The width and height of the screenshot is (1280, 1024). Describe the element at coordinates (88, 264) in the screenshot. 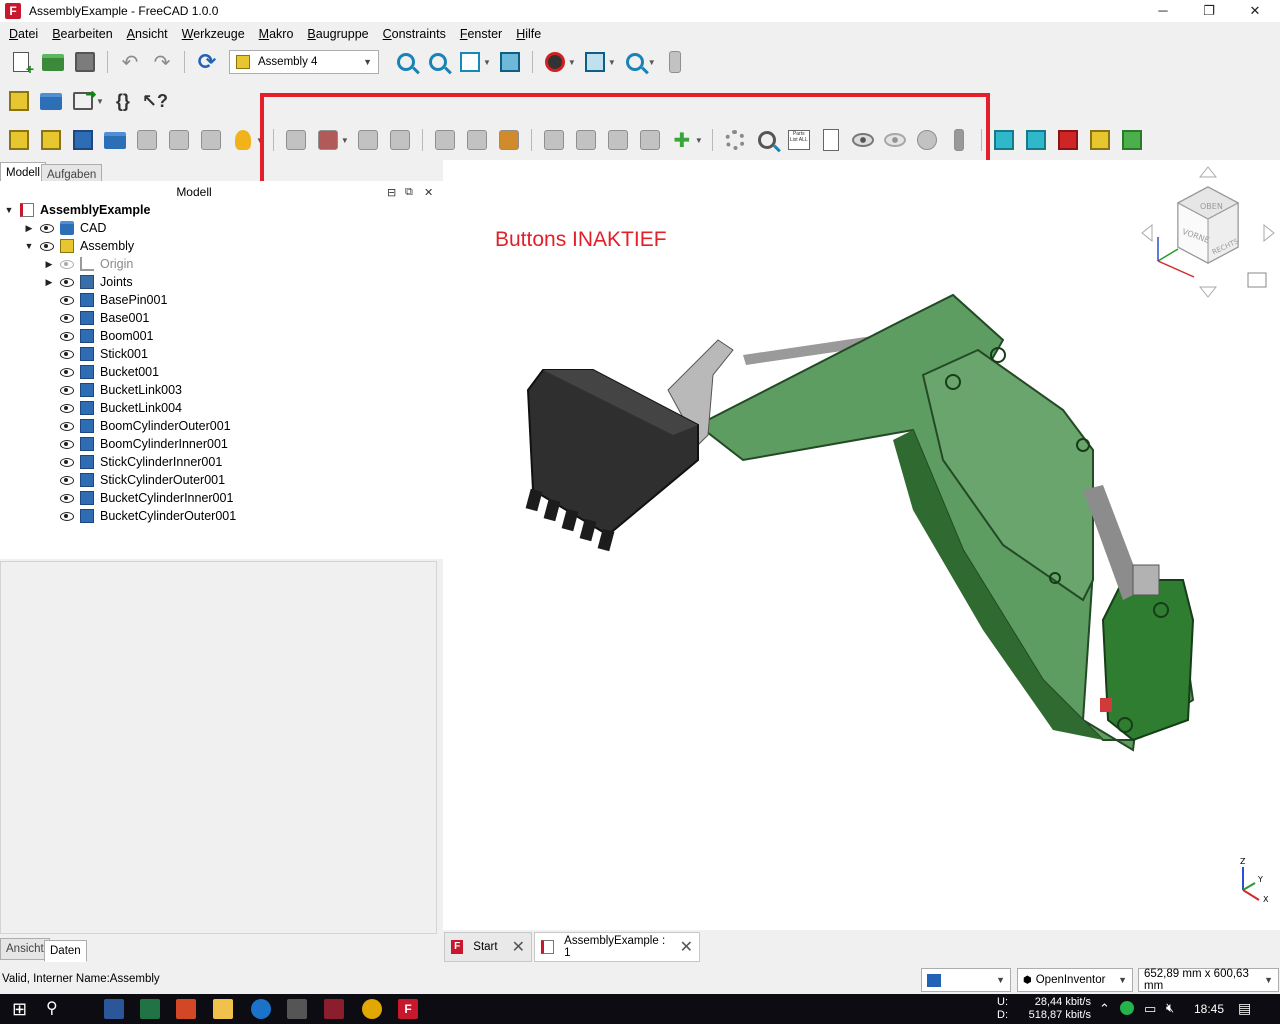

I see `tree-item: ▶ Origin` at that location.